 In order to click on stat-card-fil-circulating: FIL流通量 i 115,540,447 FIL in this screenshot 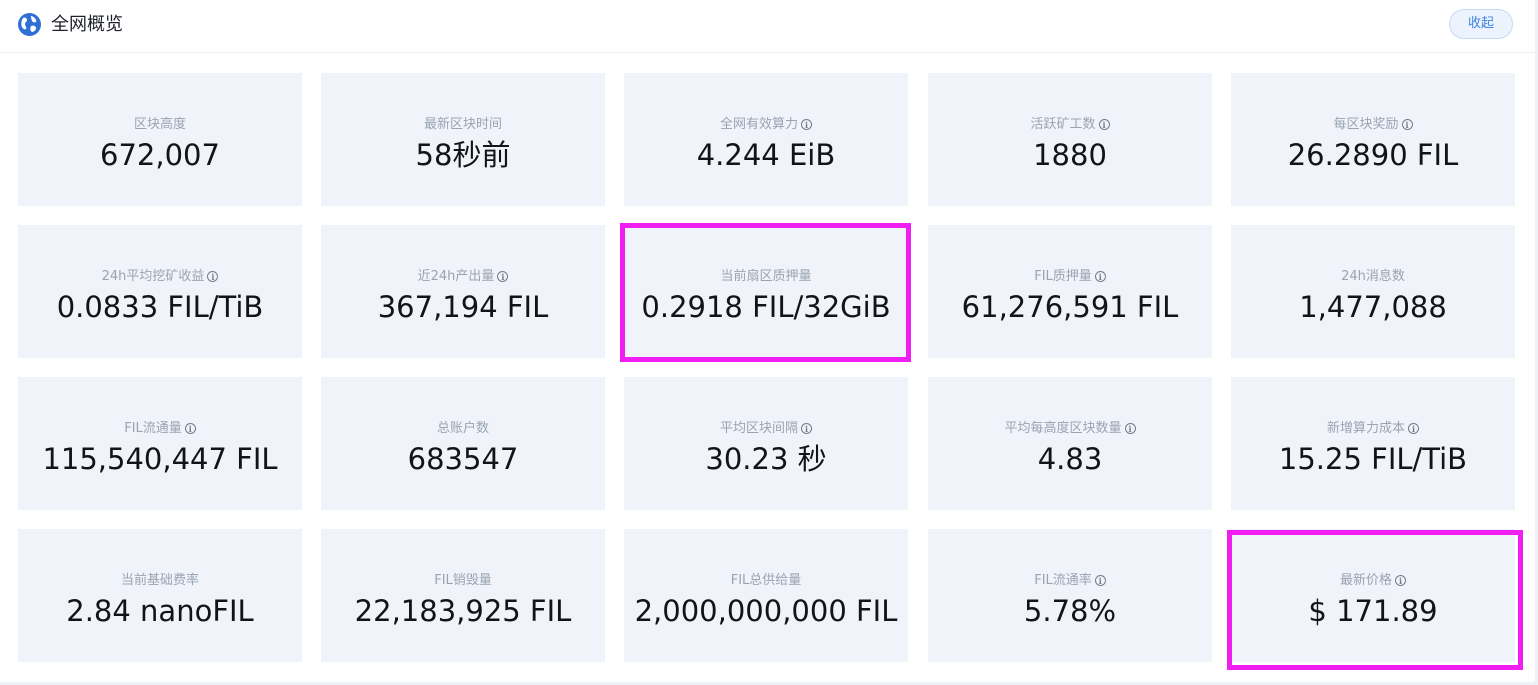, I will do `click(160, 443)`.